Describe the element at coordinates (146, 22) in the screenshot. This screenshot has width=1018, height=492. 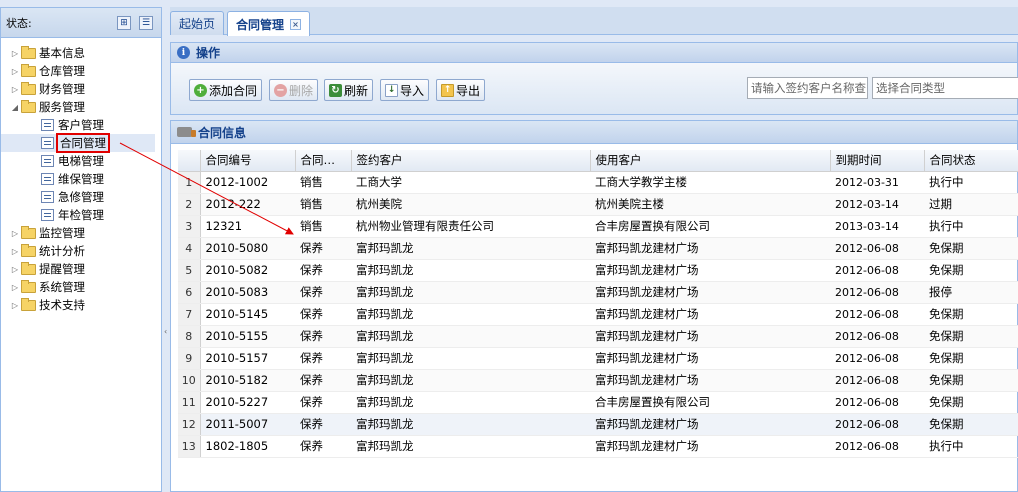
I see `collapse-all-icon: ☰` at that location.